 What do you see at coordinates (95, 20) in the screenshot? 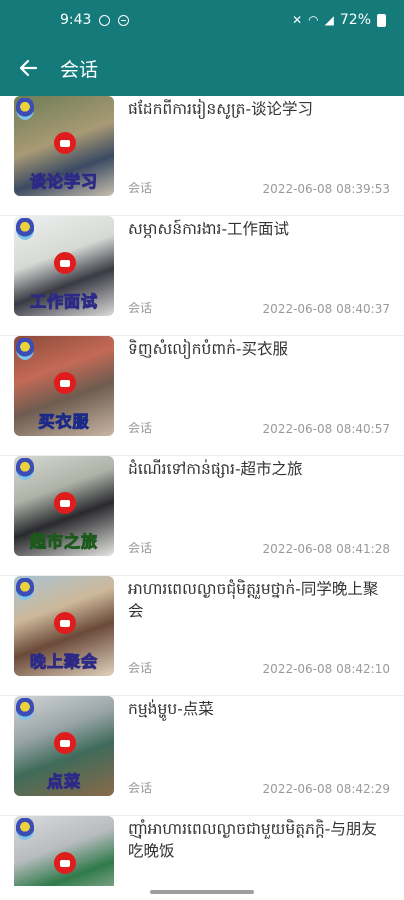
I see `status-left: 9:43` at bounding box center [95, 20].